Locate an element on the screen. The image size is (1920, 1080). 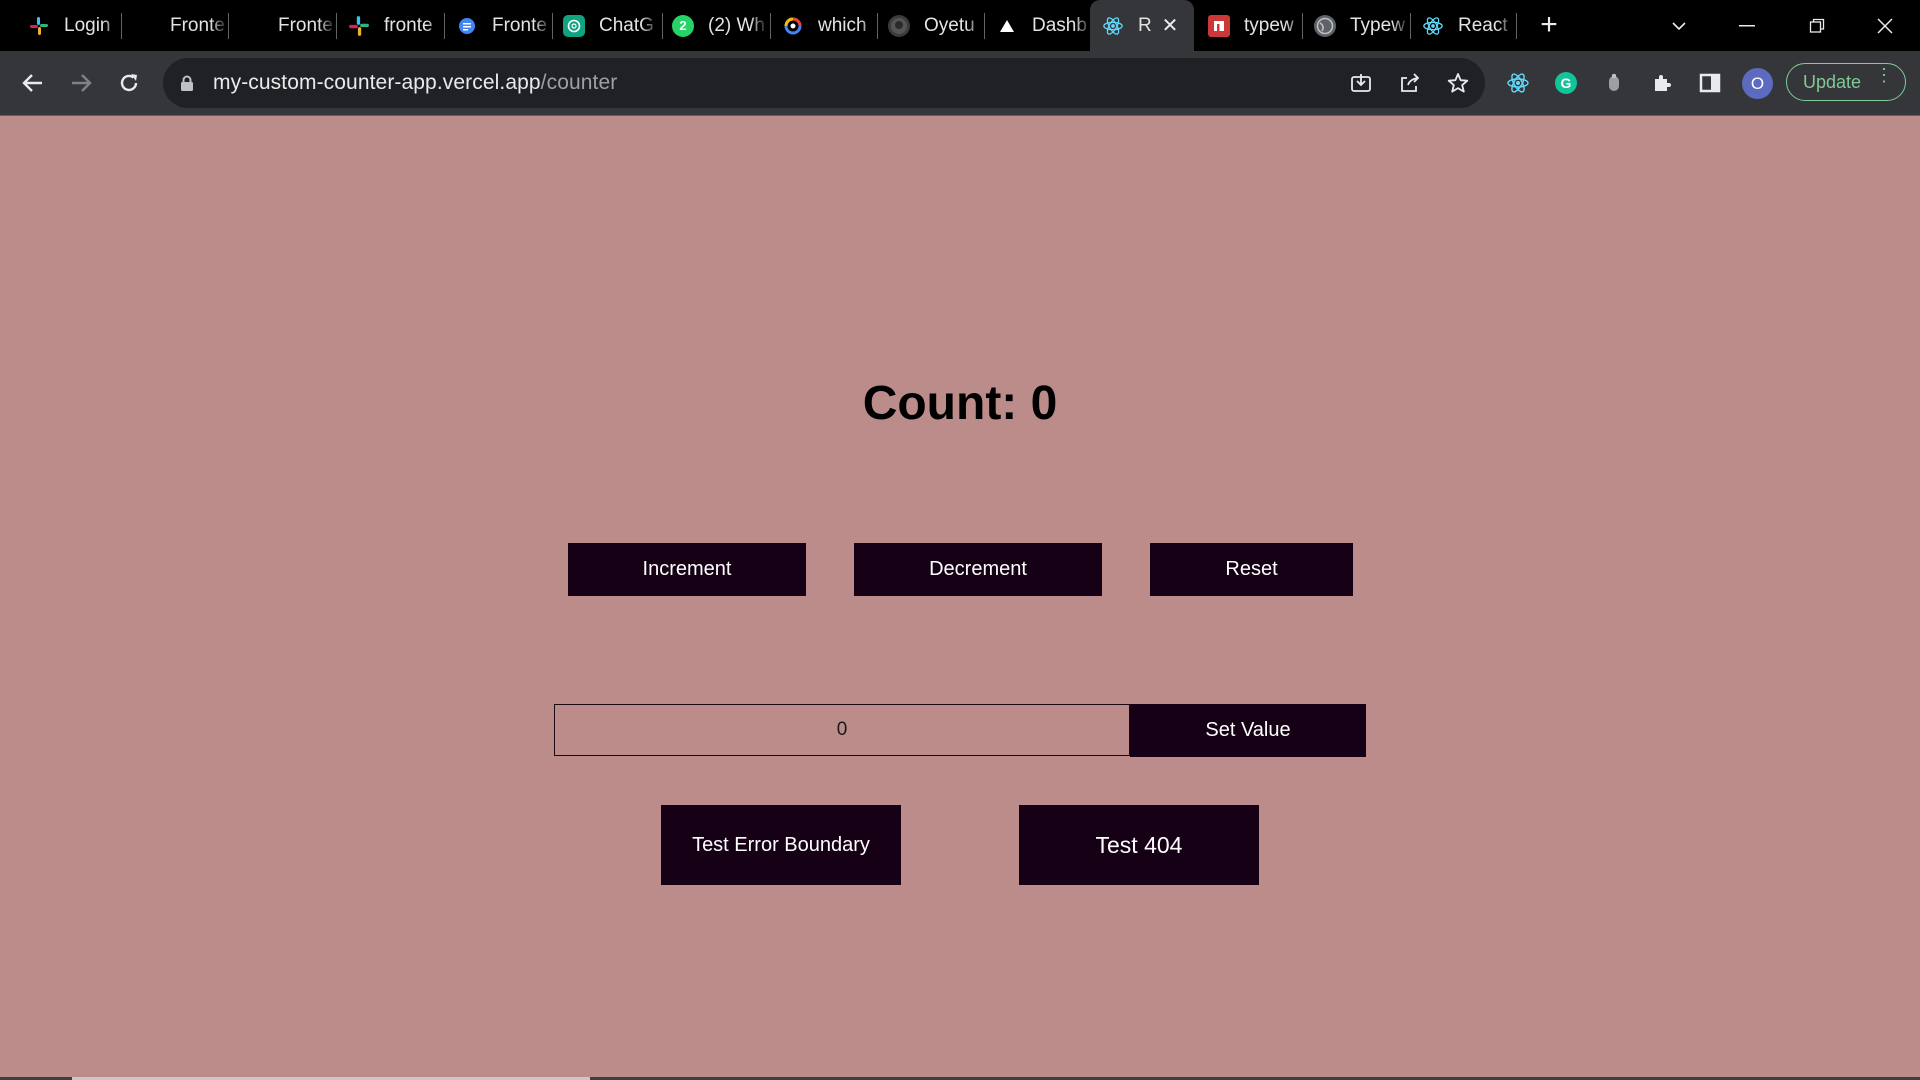
tab-title: fronte is located at coordinates (408, 25).